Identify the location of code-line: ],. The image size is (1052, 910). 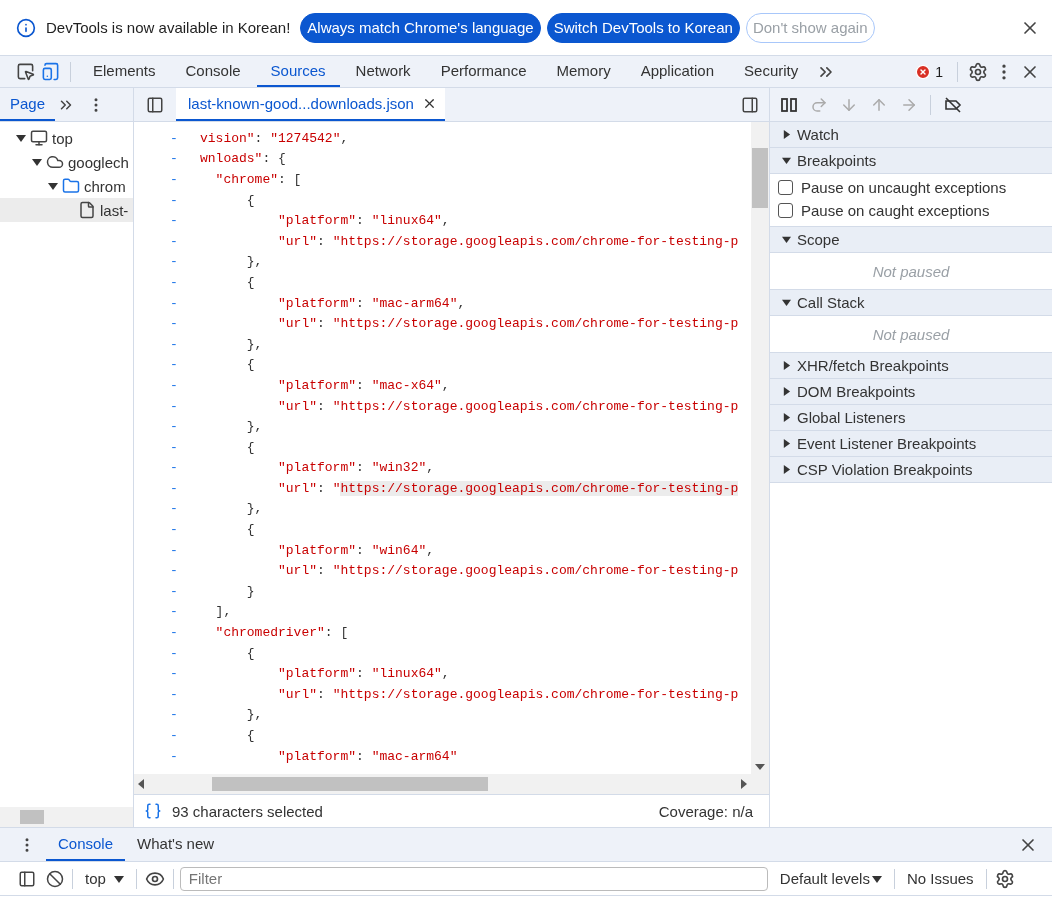
(223, 612).